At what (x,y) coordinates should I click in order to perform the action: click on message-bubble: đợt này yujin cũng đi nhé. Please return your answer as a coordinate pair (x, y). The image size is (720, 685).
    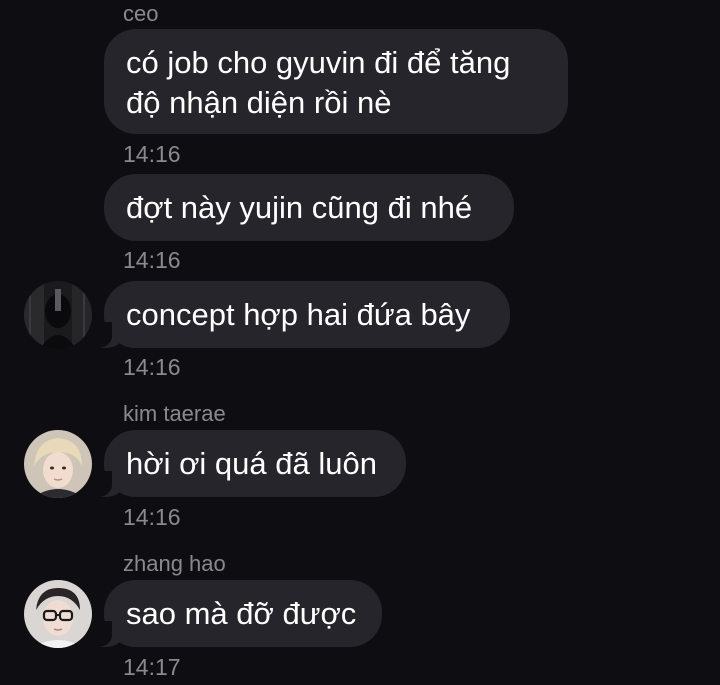
    Looking at the image, I should click on (309, 207).